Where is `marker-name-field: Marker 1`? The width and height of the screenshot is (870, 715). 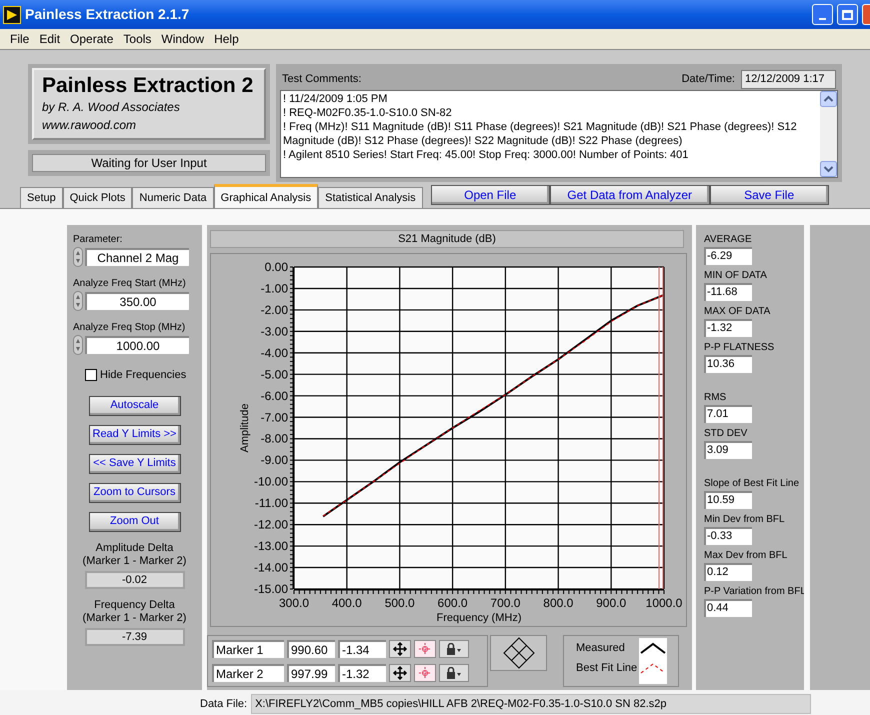 marker-name-field: Marker 1 is located at coordinates (248, 649).